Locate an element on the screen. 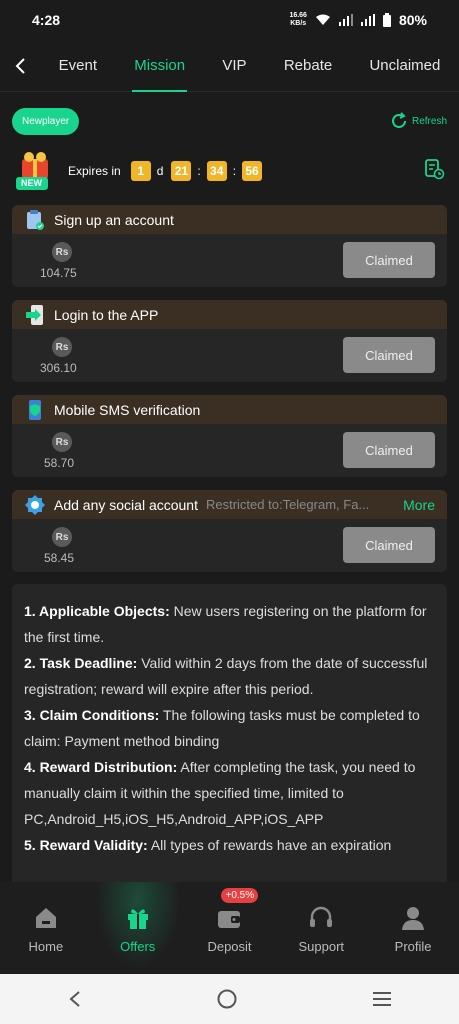 This screenshot has height=1024, width=459. more-link: More is located at coordinates (419, 505).